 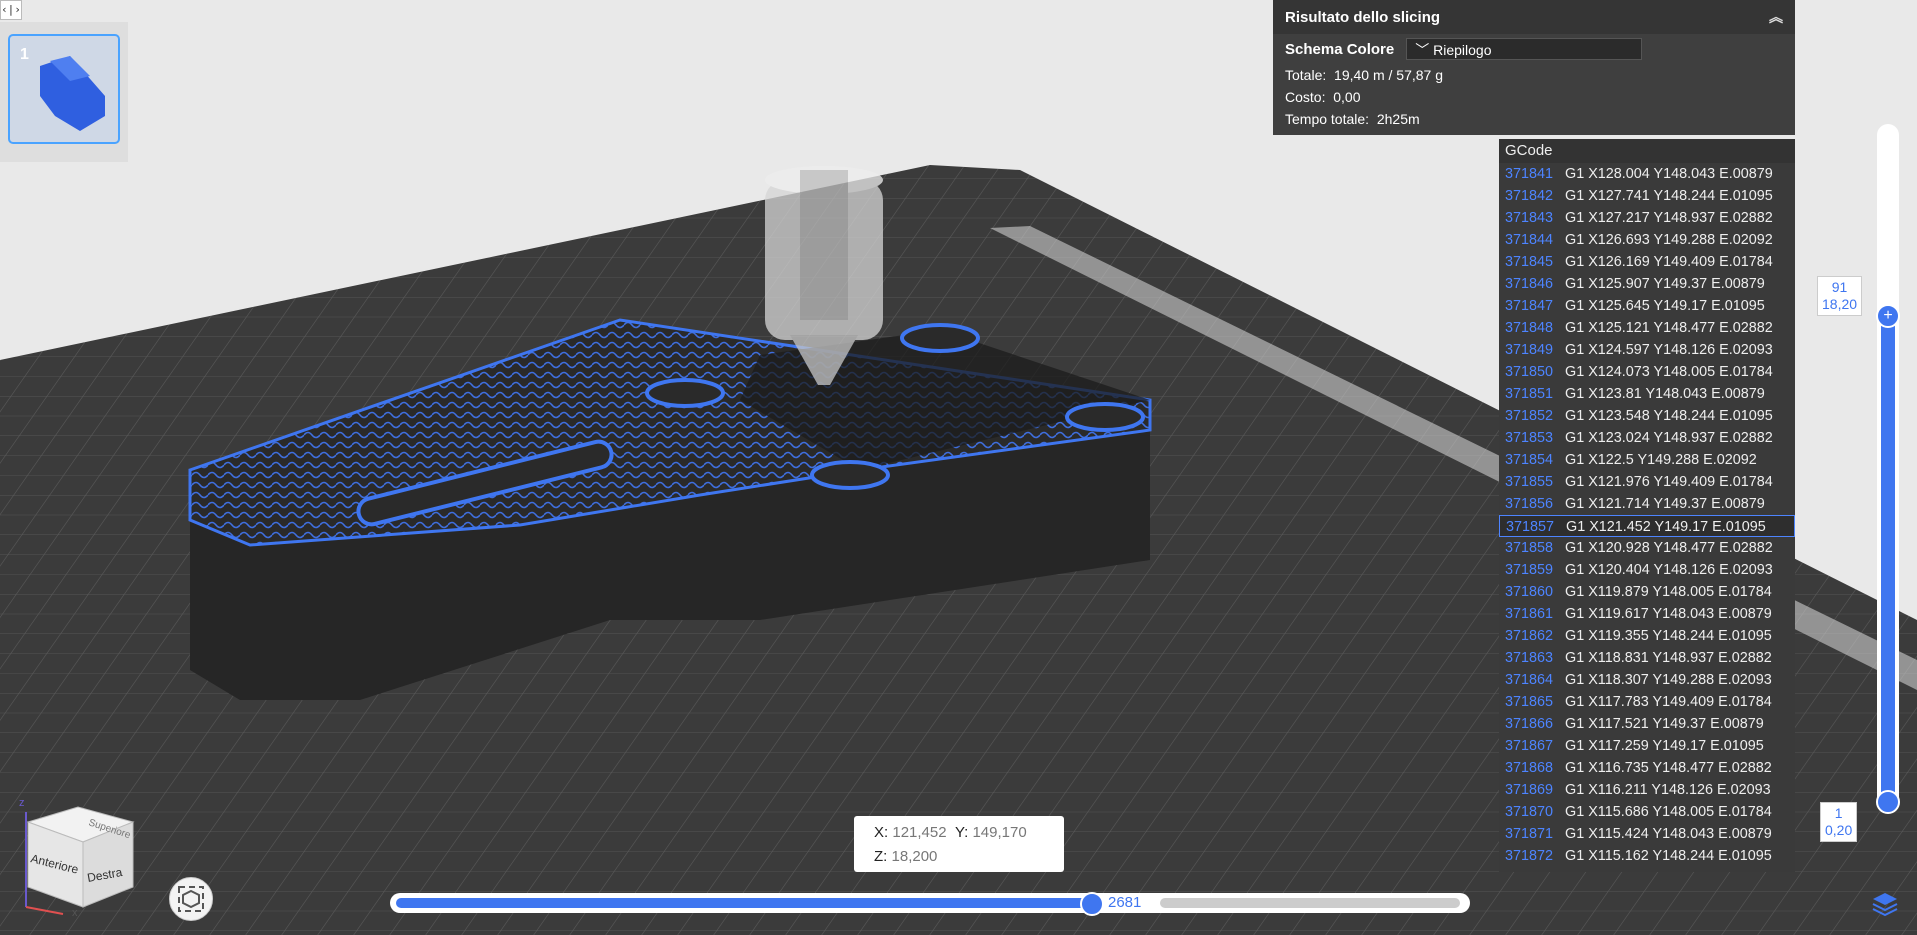 I want to click on upper-layer-label: 91 18,20, so click(x=1840, y=296).